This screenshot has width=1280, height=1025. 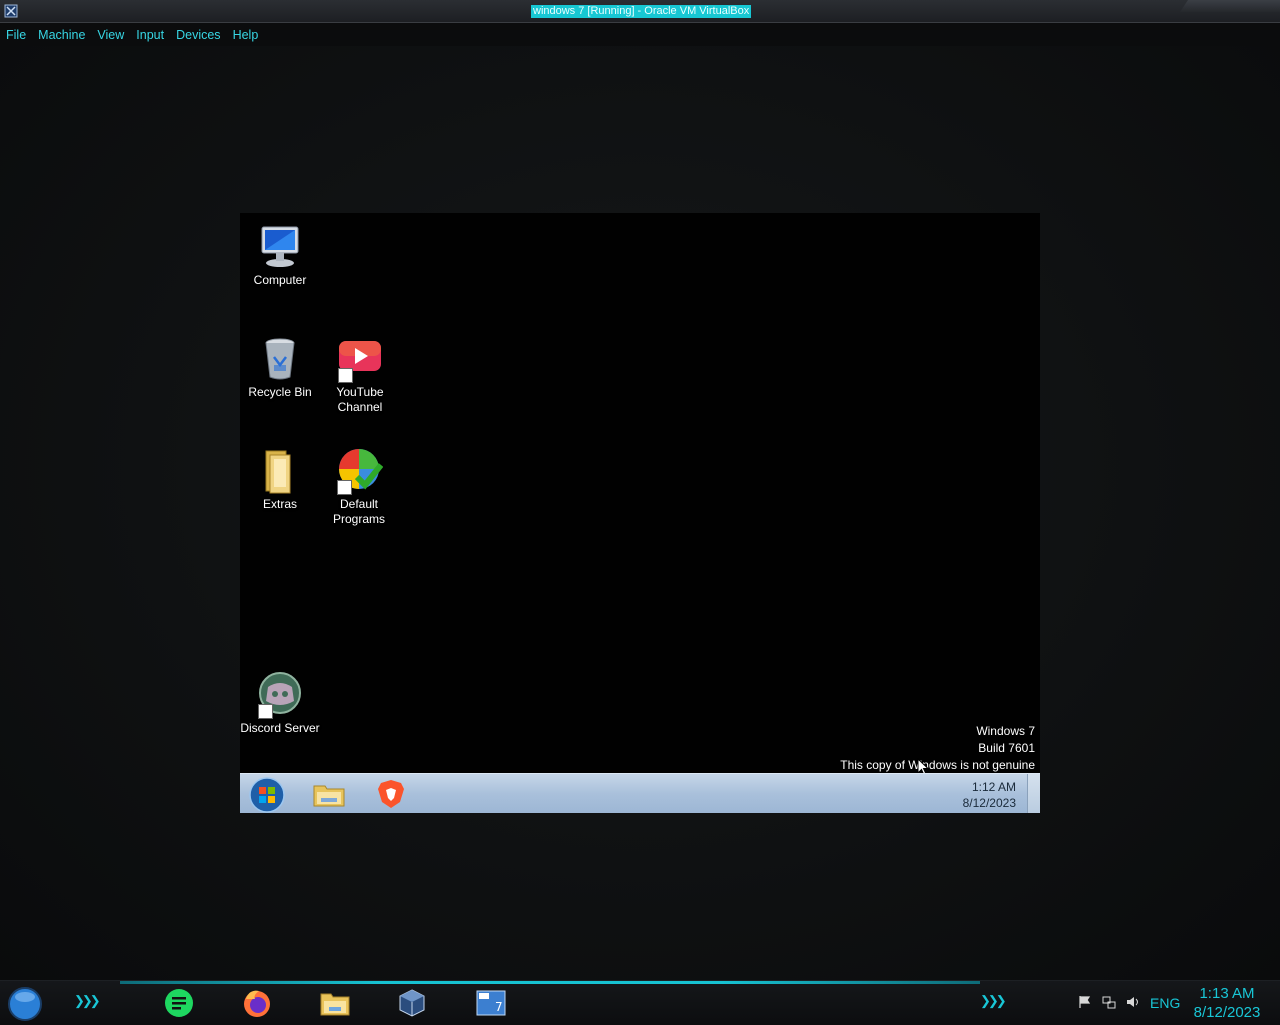 I want to click on menu-bar: File Machine View Input Devices Help, so click(x=132, y=35).